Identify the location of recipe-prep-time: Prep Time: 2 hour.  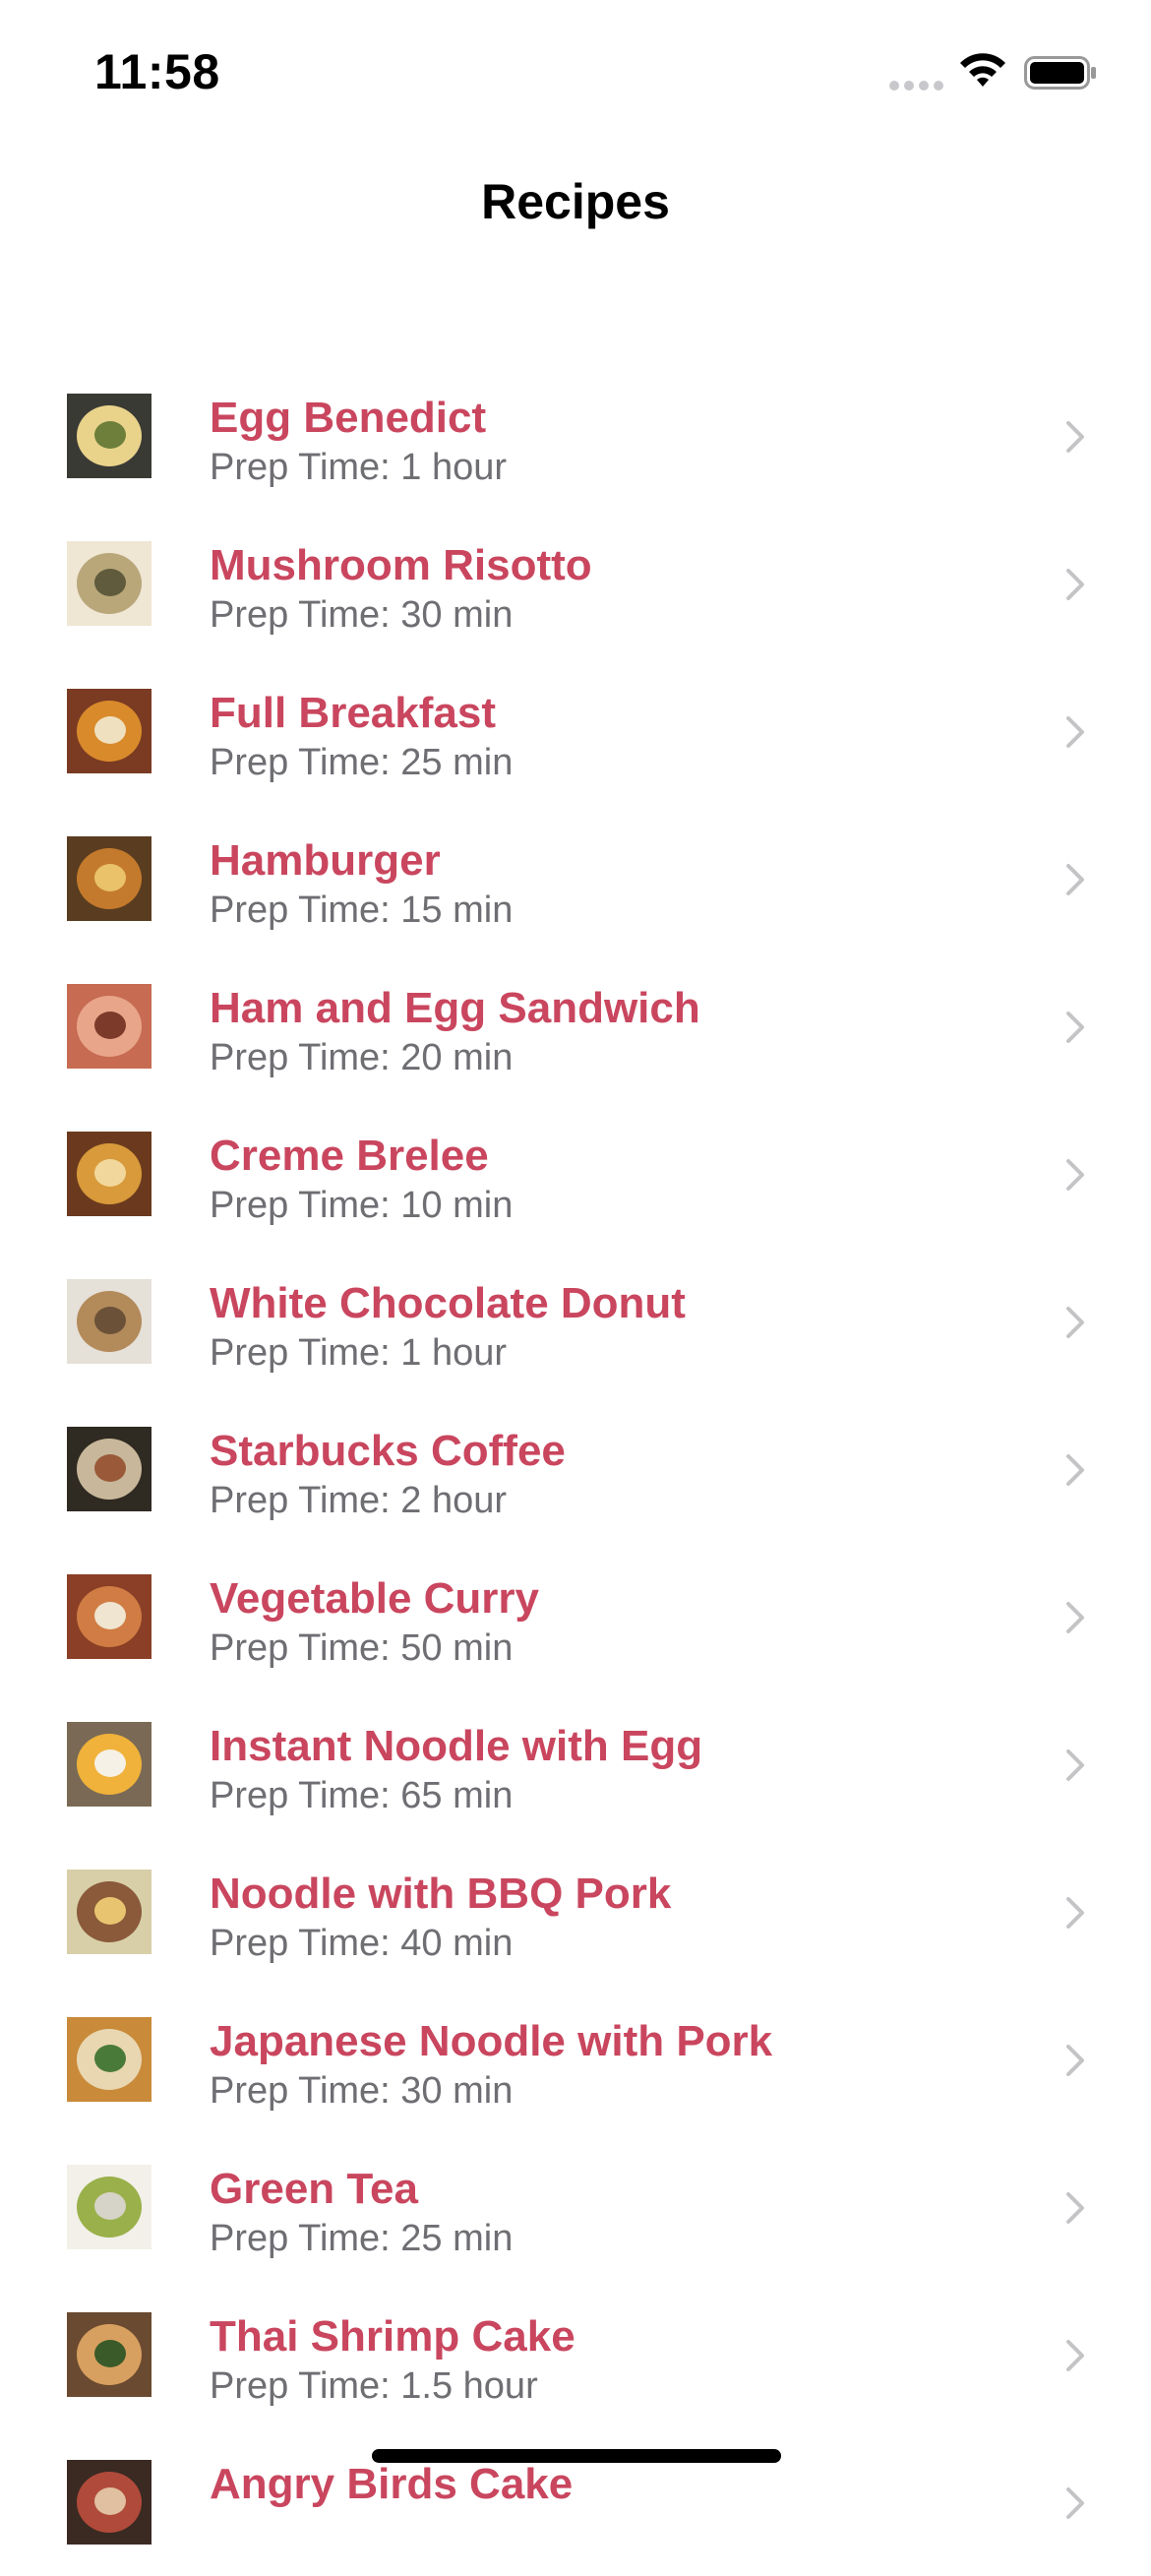
(359, 1500).